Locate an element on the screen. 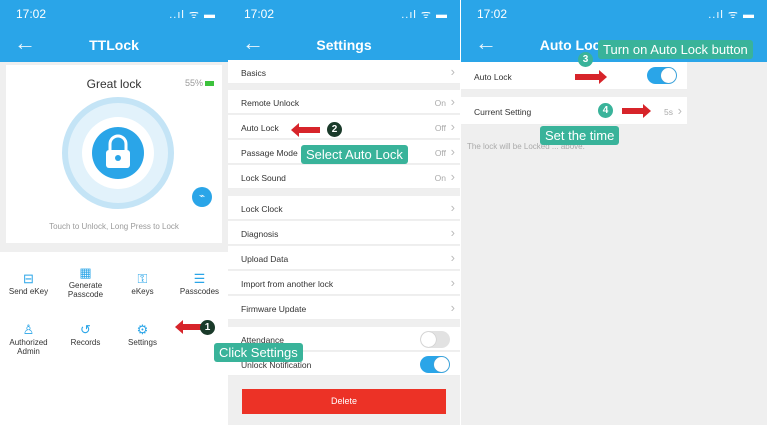 The image size is (767, 425). step-3-marker: 3 is located at coordinates (585, 59).